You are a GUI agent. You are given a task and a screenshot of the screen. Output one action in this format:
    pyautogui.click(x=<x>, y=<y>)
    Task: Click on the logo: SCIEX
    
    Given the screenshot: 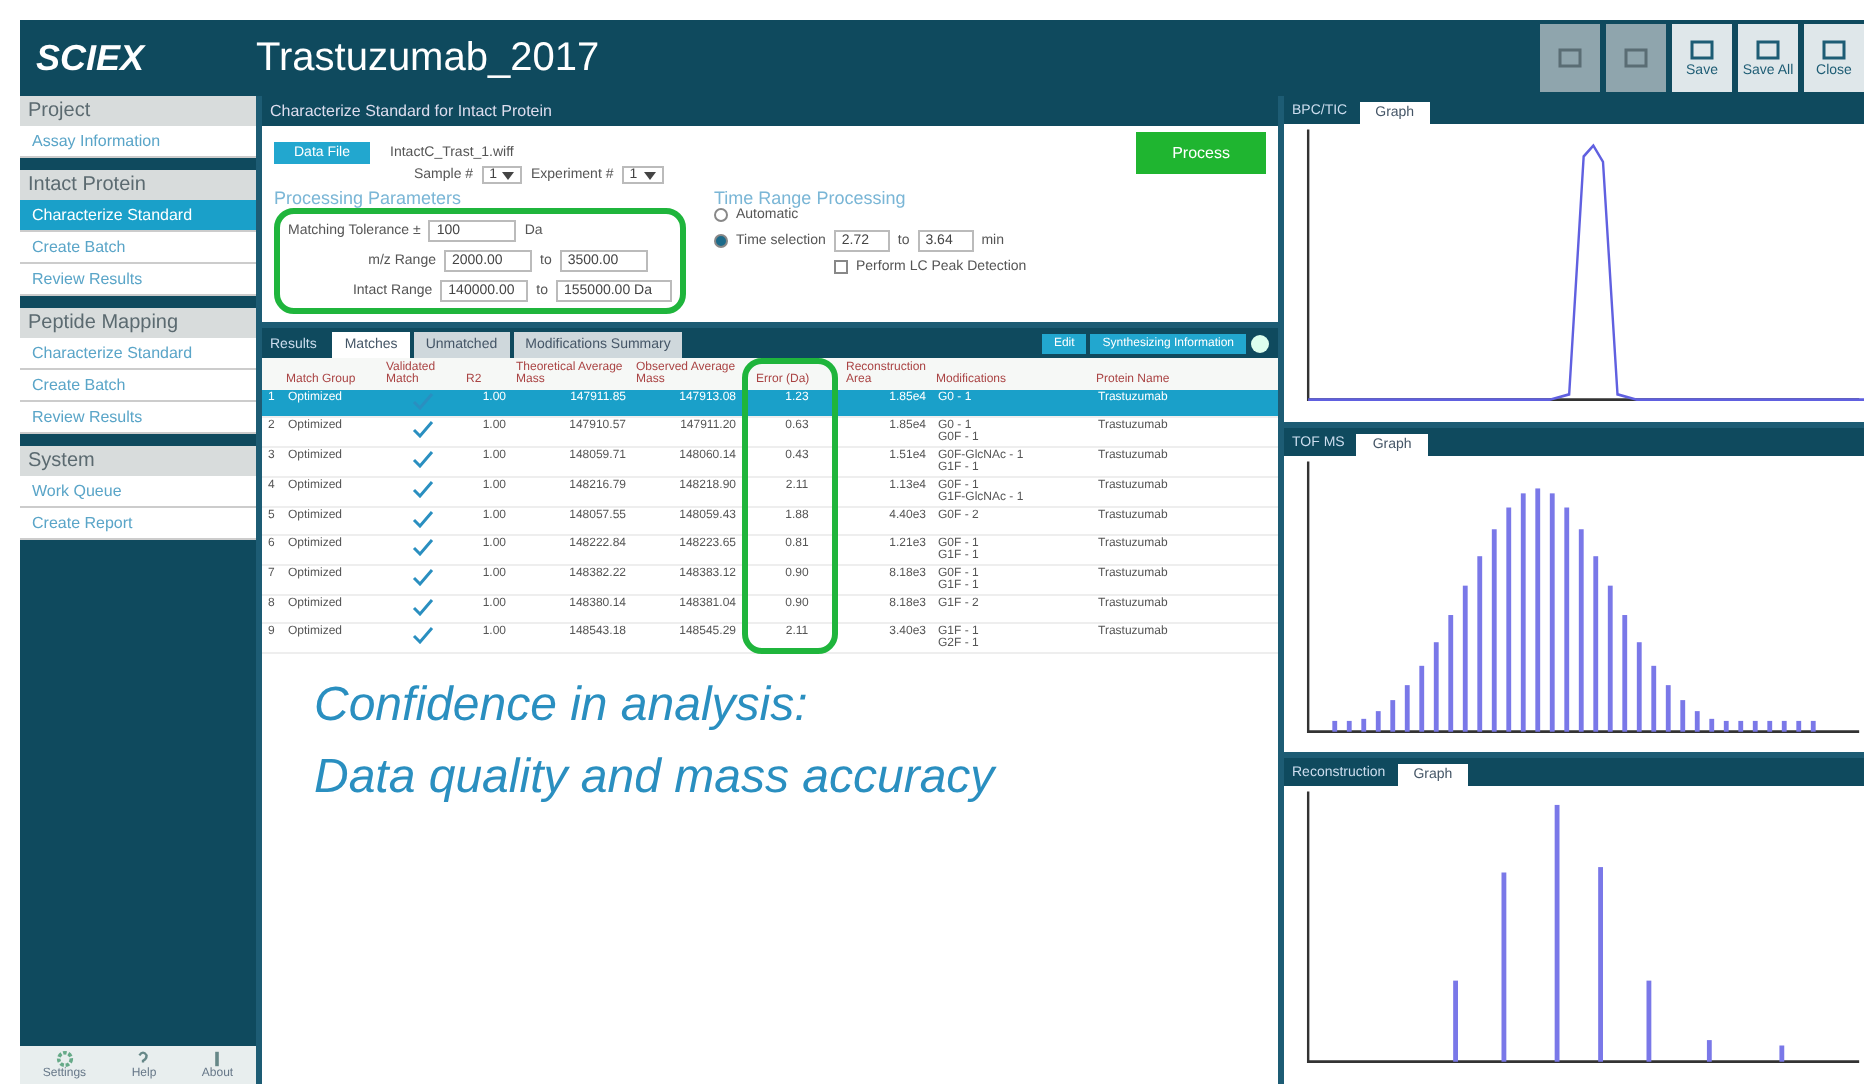 What is the action you would take?
    pyautogui.click(x=92, y=58)
    